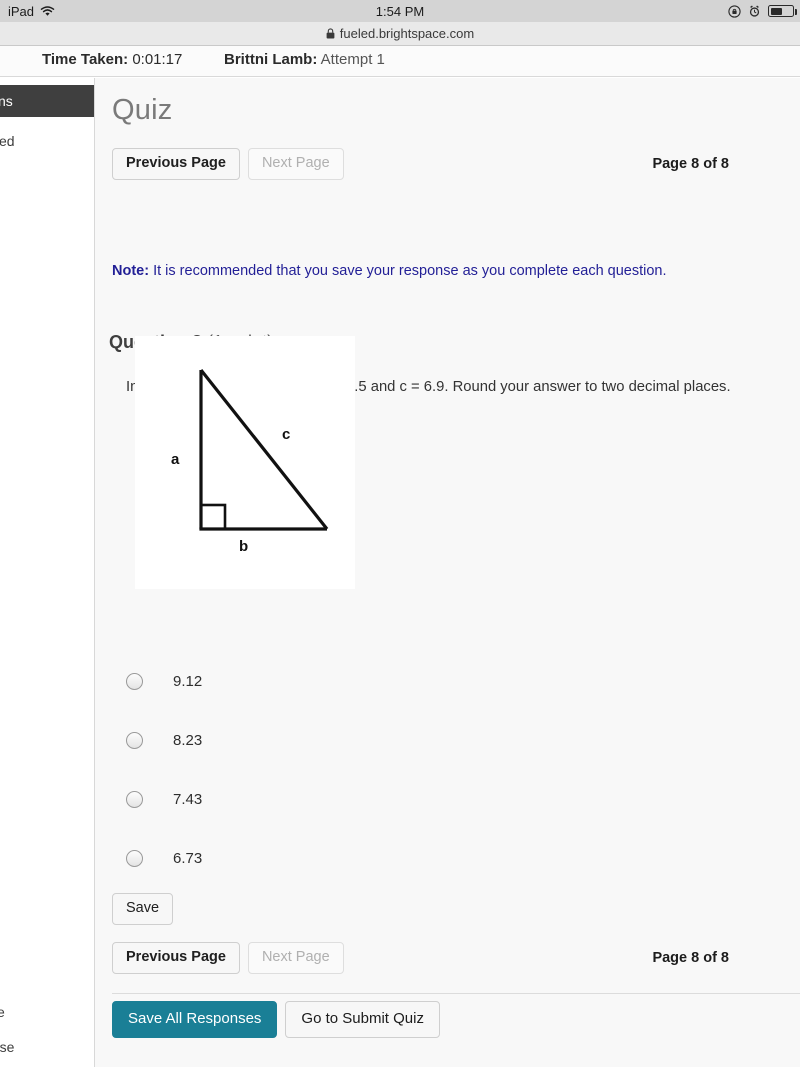  What do you see at coordinates (7, 1047) in the screenshot?
I see `sidebar-footer-text-2: onse` at bounding box center [7, 1047].